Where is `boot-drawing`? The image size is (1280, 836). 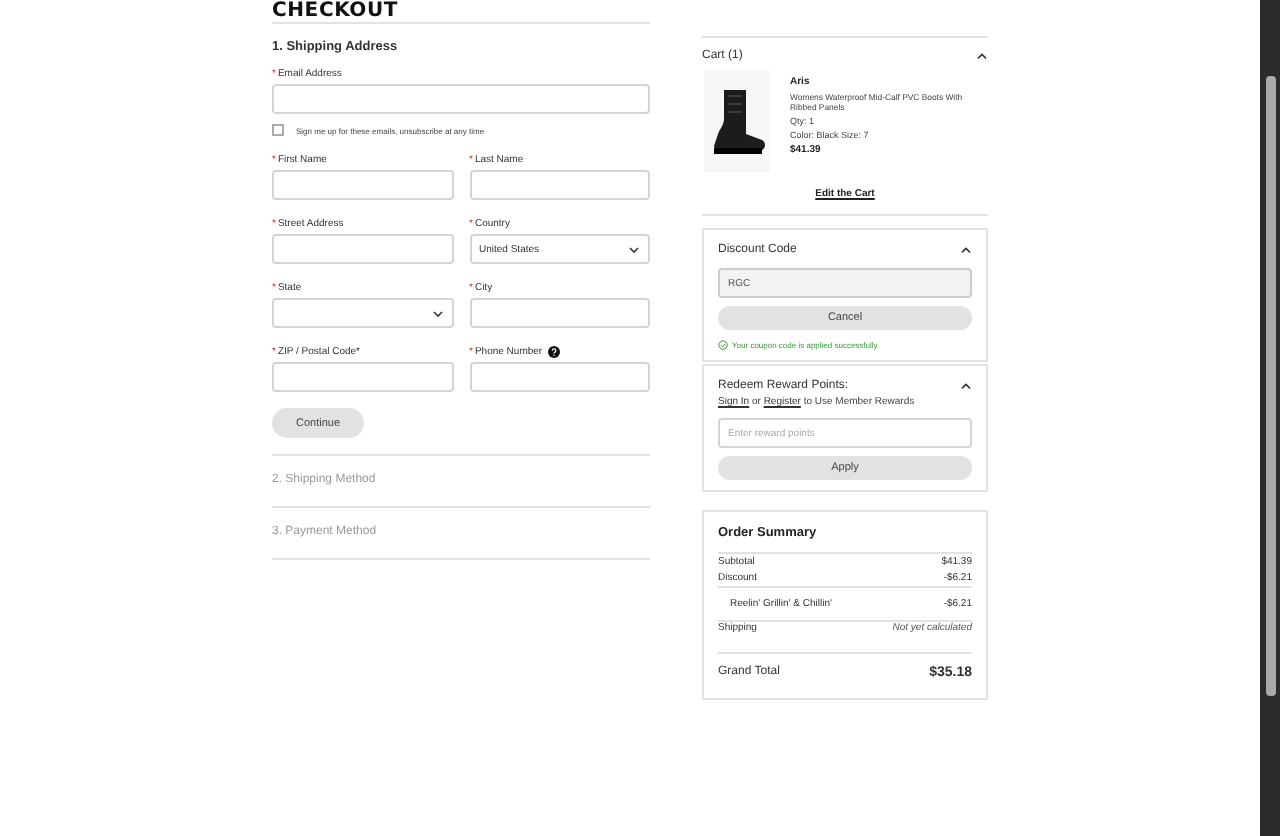
boot-drawing is located at coordinates (737, 121).